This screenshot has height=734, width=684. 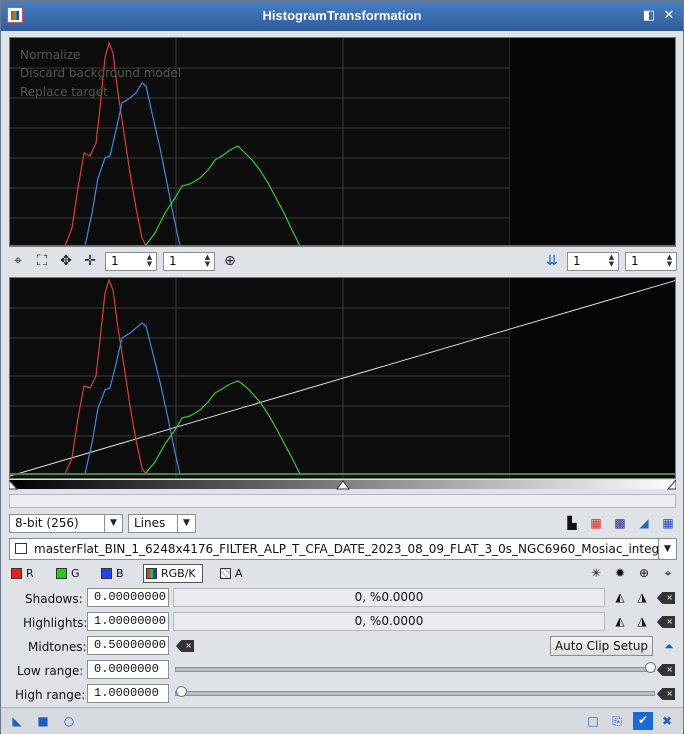 What do you see at coordinates (128, 669) in the screenshot?
I see `low-range-field: 0.0000000` at bounding box center [128, 669].